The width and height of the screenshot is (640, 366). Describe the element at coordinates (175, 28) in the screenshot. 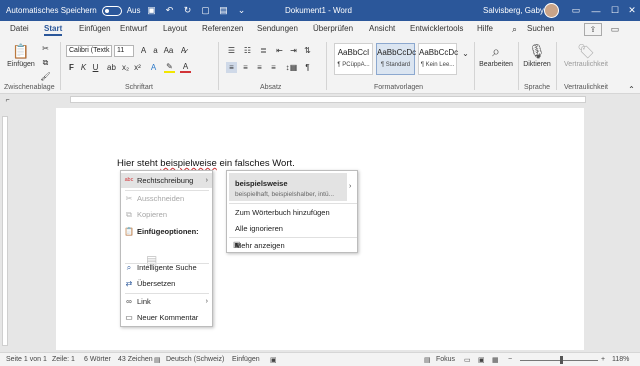

I see `tab-layout: Layout` at that location.